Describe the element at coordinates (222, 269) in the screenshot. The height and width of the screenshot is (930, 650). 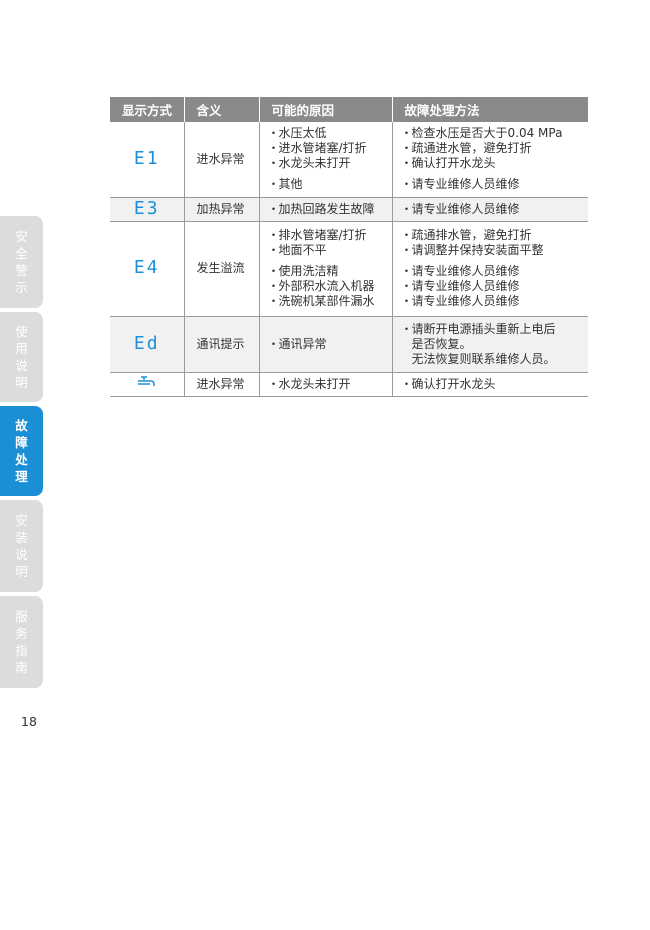
I see `meaning-cell: 发生溢流` at that location.